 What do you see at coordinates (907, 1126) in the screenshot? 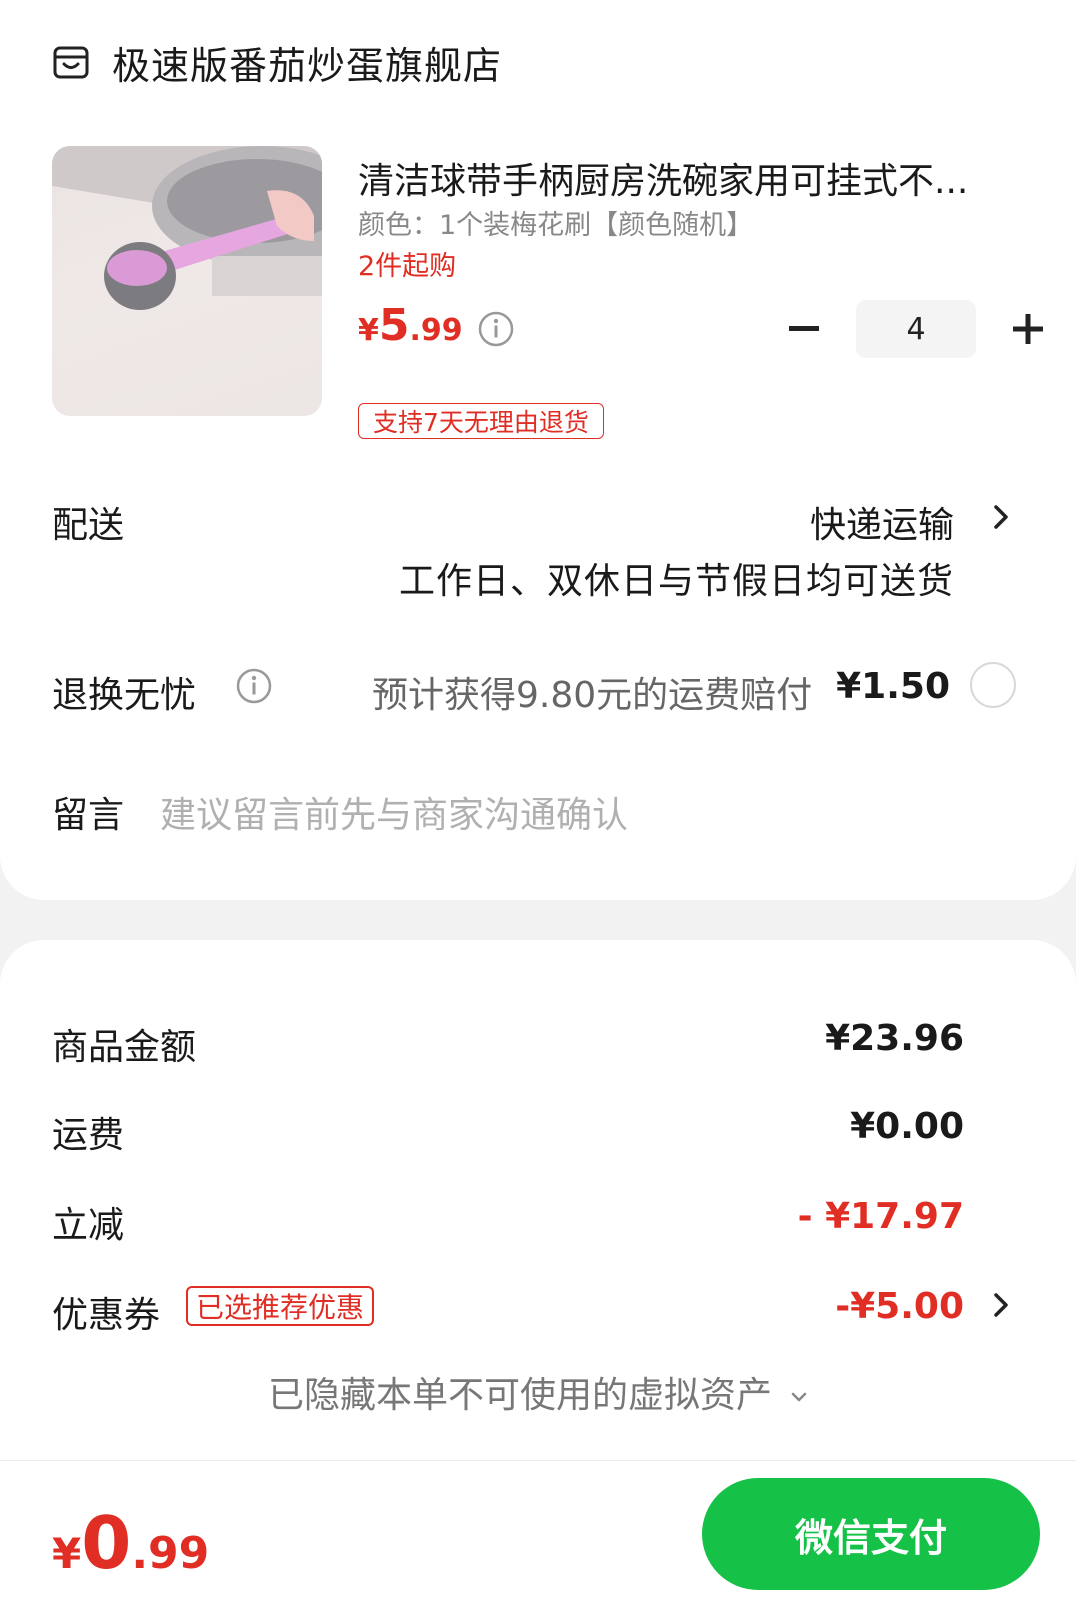
I see `shipping-fee-value: ¥0.00` at bounding box center [907, 1126].